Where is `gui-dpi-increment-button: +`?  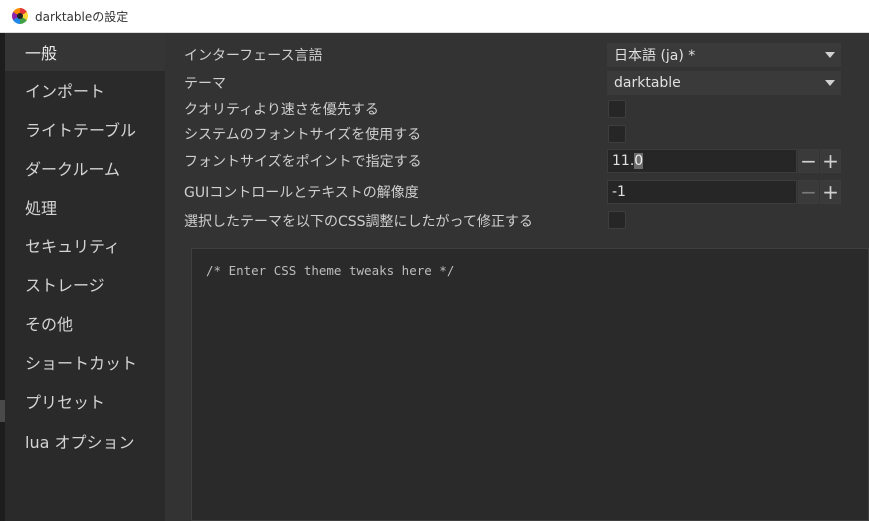
gui-dpi-increment-button: + is located at coordinates (830, 192).